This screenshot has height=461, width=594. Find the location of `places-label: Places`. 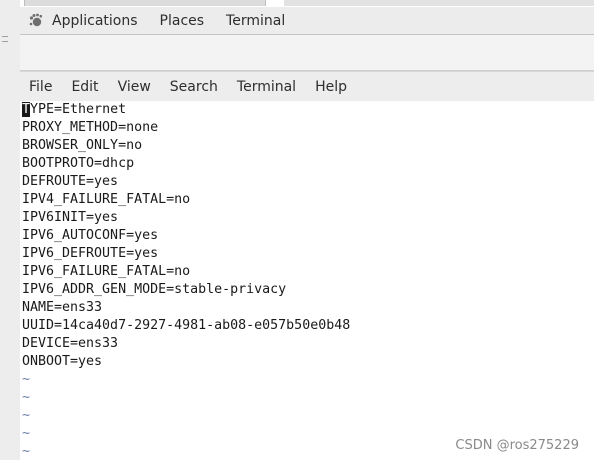

places-label: Places is located at coordinates (182, 20).